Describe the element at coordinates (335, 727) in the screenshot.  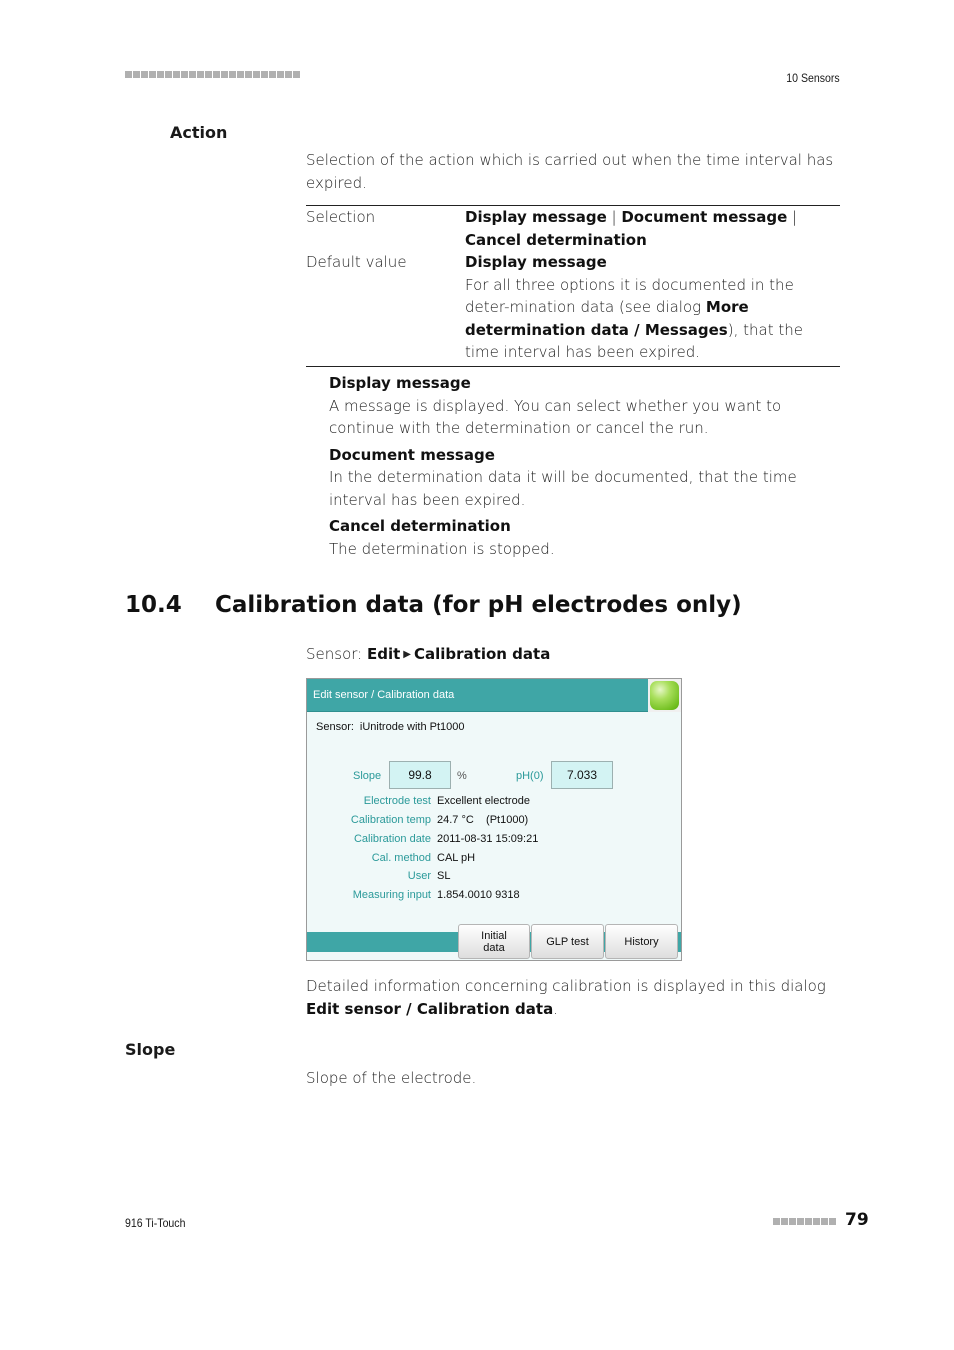
I see `sensor-label: Sensor:` at that location.